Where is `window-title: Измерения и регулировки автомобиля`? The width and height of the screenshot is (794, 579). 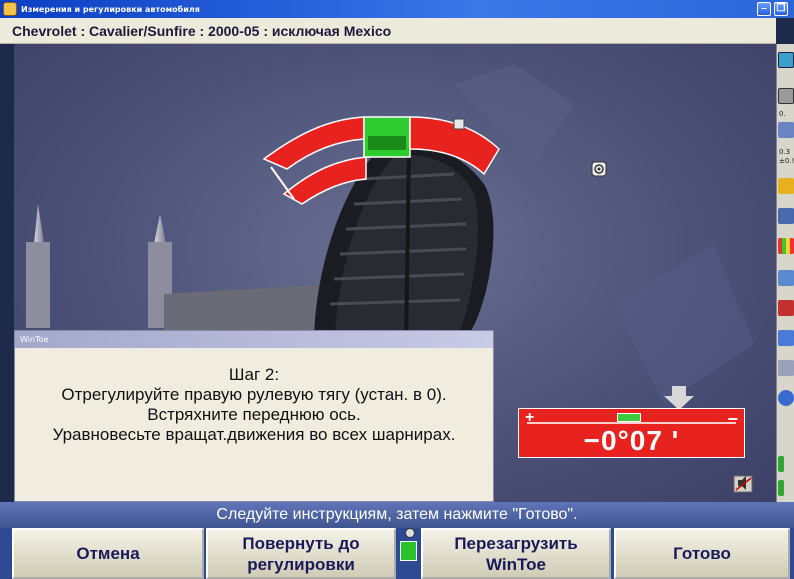
window-title: Измерения и регулировки автомобиля is located at coordinates (110, 9).